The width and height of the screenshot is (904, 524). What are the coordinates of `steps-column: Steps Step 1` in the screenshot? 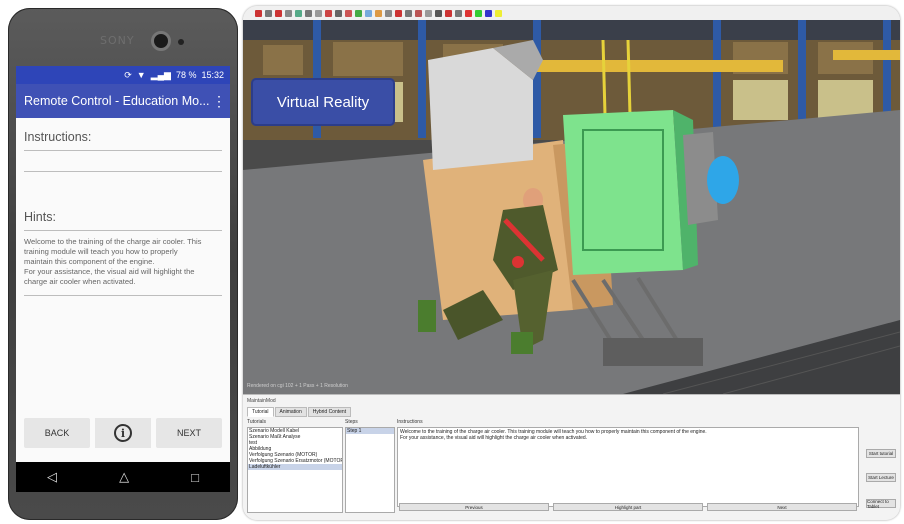 It's located at (370, 466).